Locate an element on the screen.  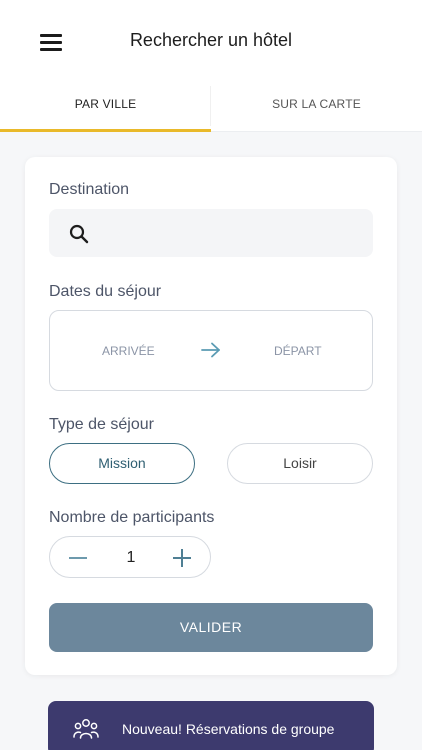
minus-icon is located at coordinates (78, 557).